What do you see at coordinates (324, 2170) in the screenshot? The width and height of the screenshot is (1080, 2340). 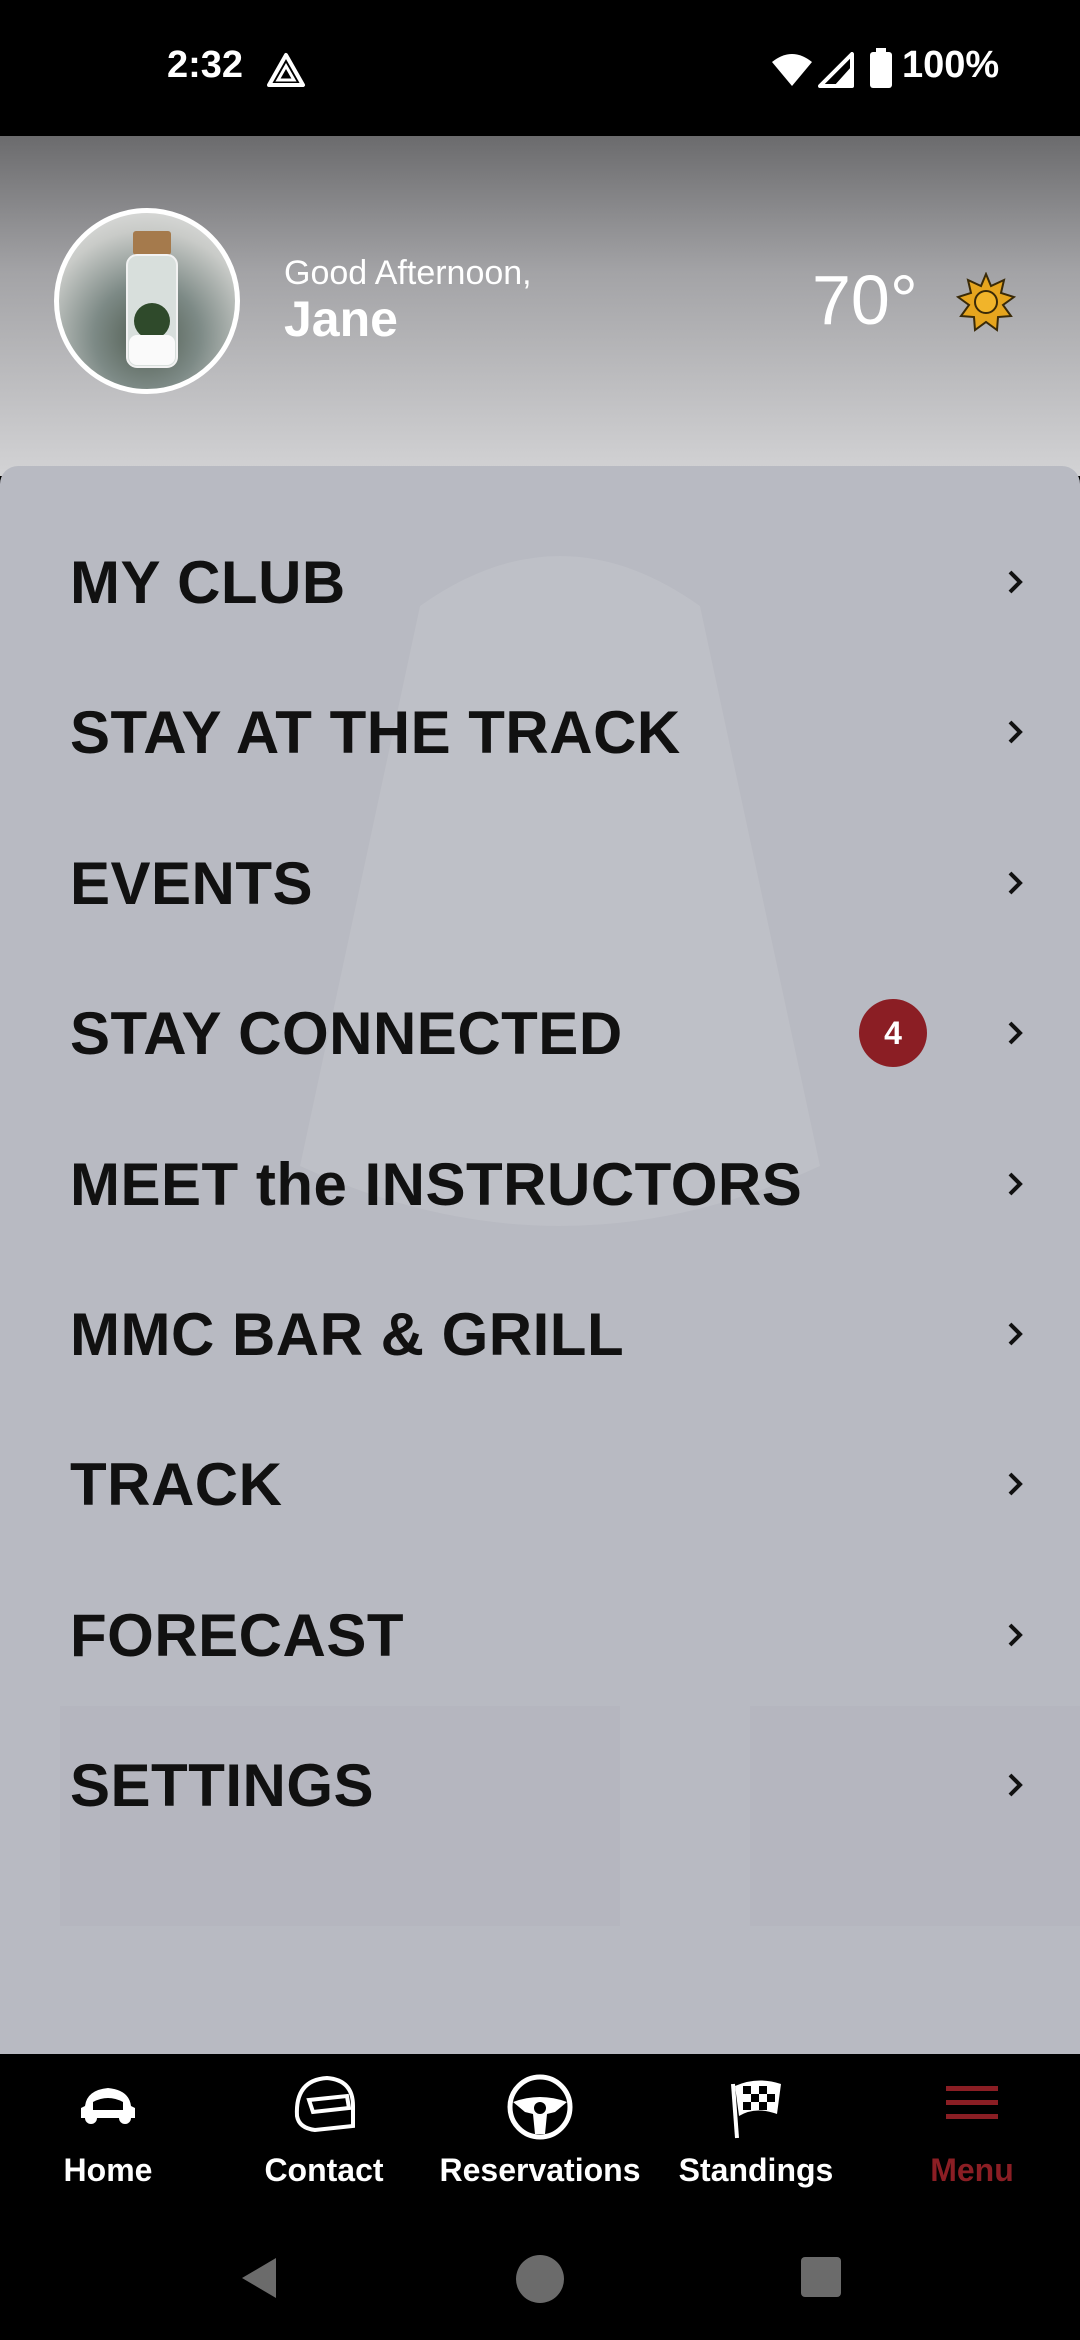 I see `nav-label: Contact` at bounding box center [324, 2170].